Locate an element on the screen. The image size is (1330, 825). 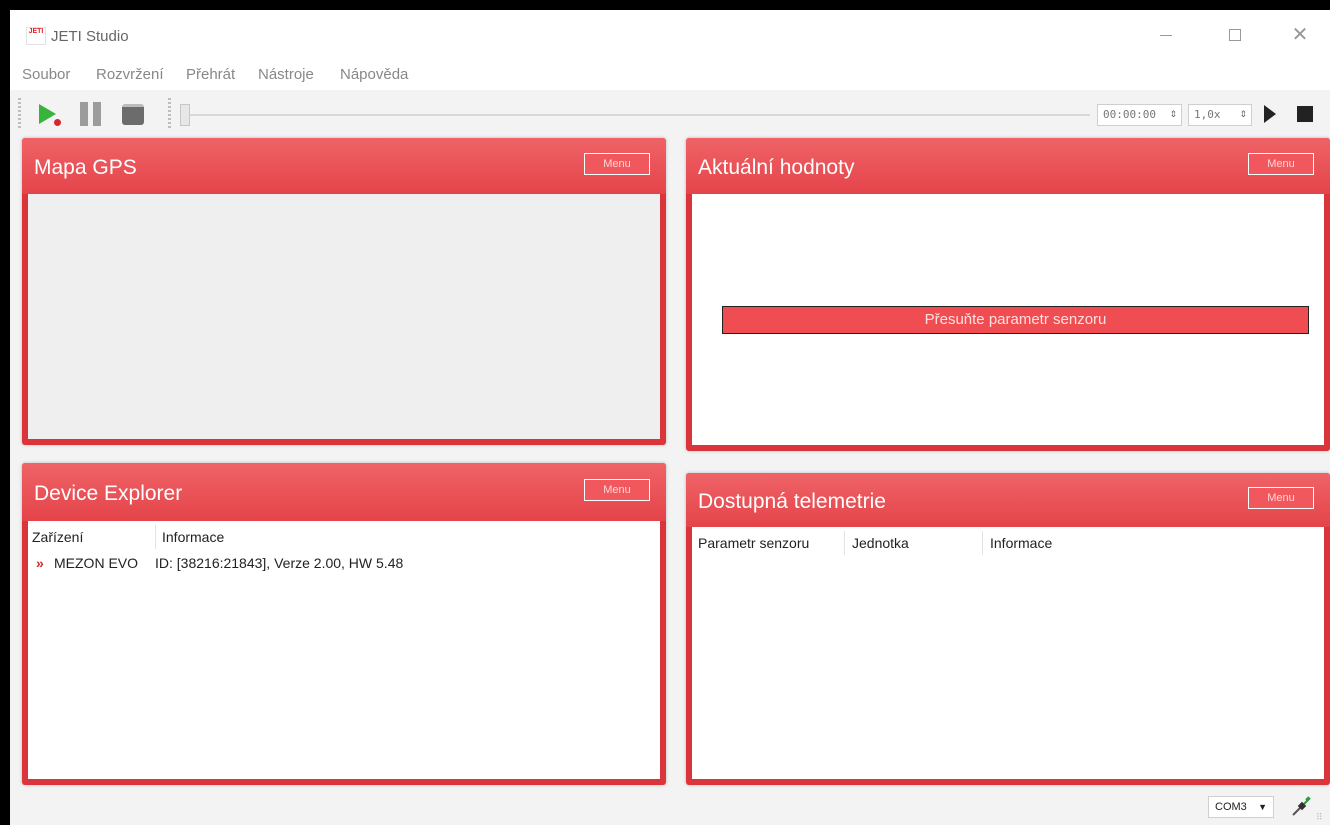
title-bar: JETI JETI Studio ✕ is located at coordinates (670, 35).